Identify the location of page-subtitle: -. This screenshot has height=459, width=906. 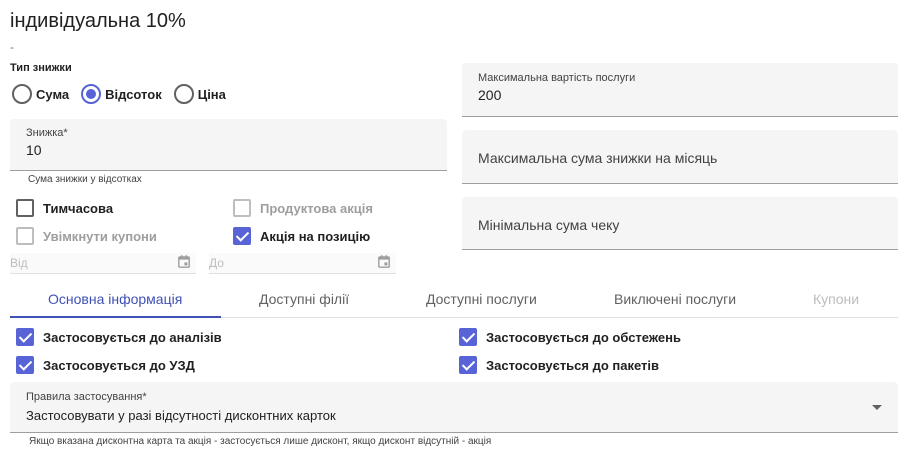
(12, 47).